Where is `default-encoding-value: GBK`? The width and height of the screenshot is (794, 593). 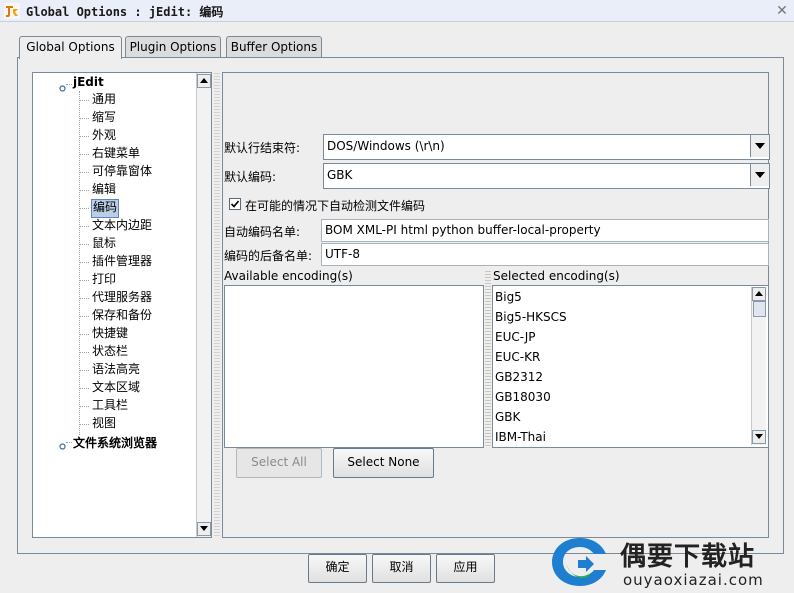
default-encoding-value: GBK is located at coordinates (340, 175).